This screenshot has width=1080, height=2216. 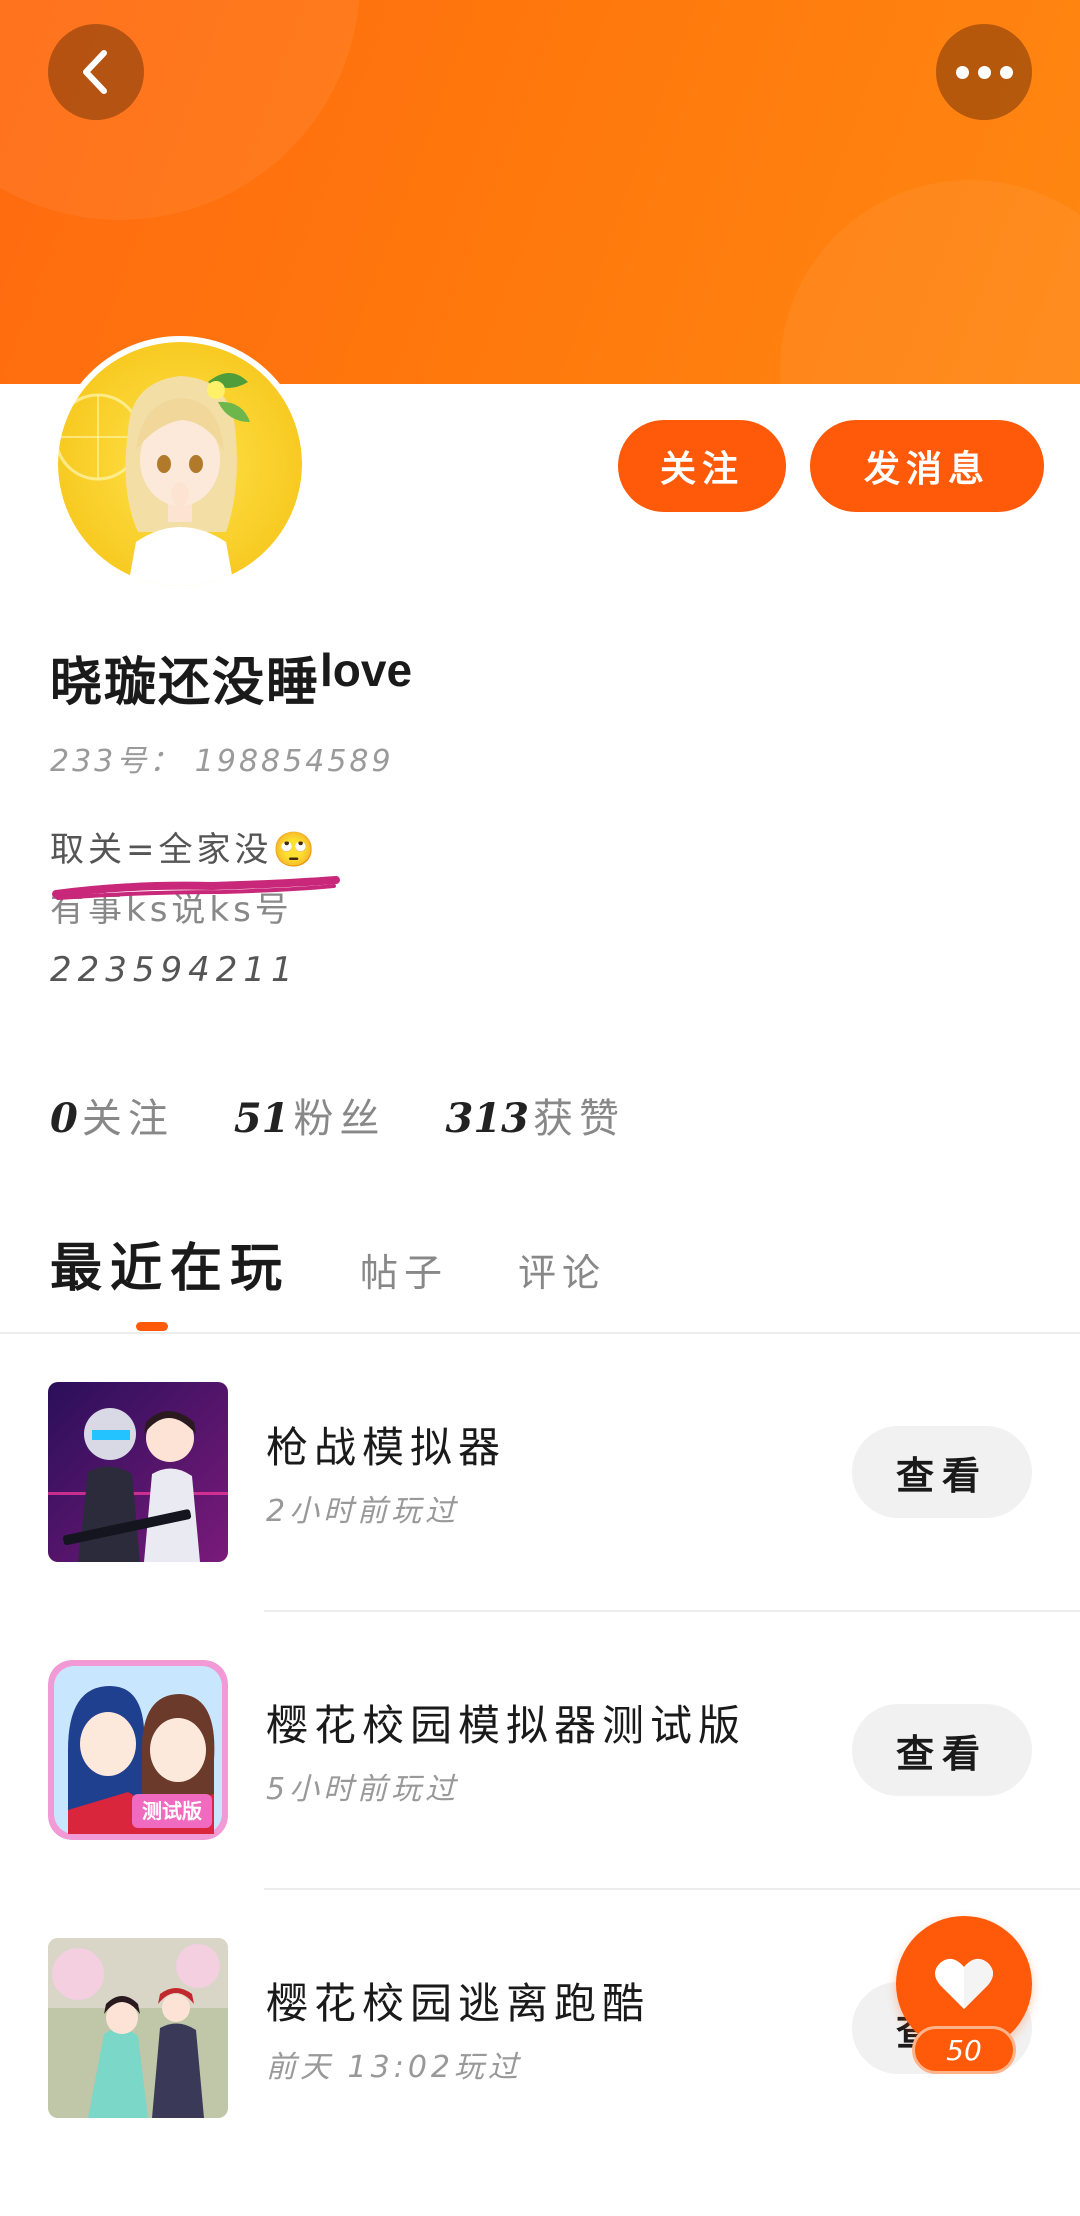 What do you see at coordinates (964, 1983) in the screenshot?
I see `heart-icon` at bounding box center [964, 1983].